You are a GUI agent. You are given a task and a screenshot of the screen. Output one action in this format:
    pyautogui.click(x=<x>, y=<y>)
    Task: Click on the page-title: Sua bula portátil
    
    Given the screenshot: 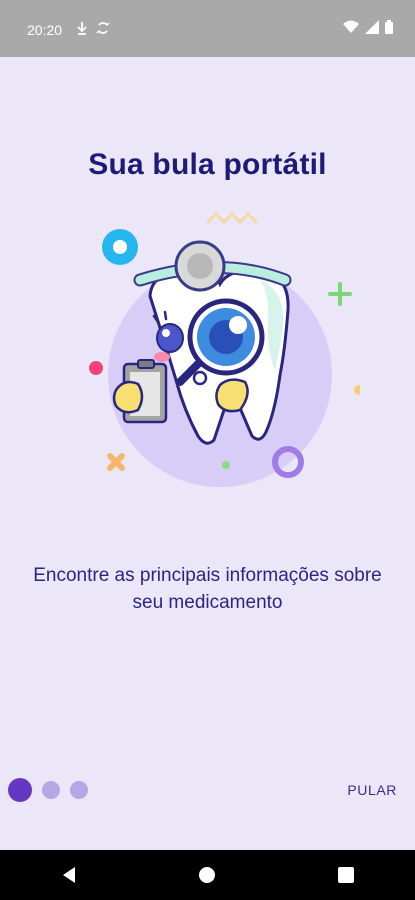 What is the action you would take?
    pyautogui.click(x=207, y=164)
    